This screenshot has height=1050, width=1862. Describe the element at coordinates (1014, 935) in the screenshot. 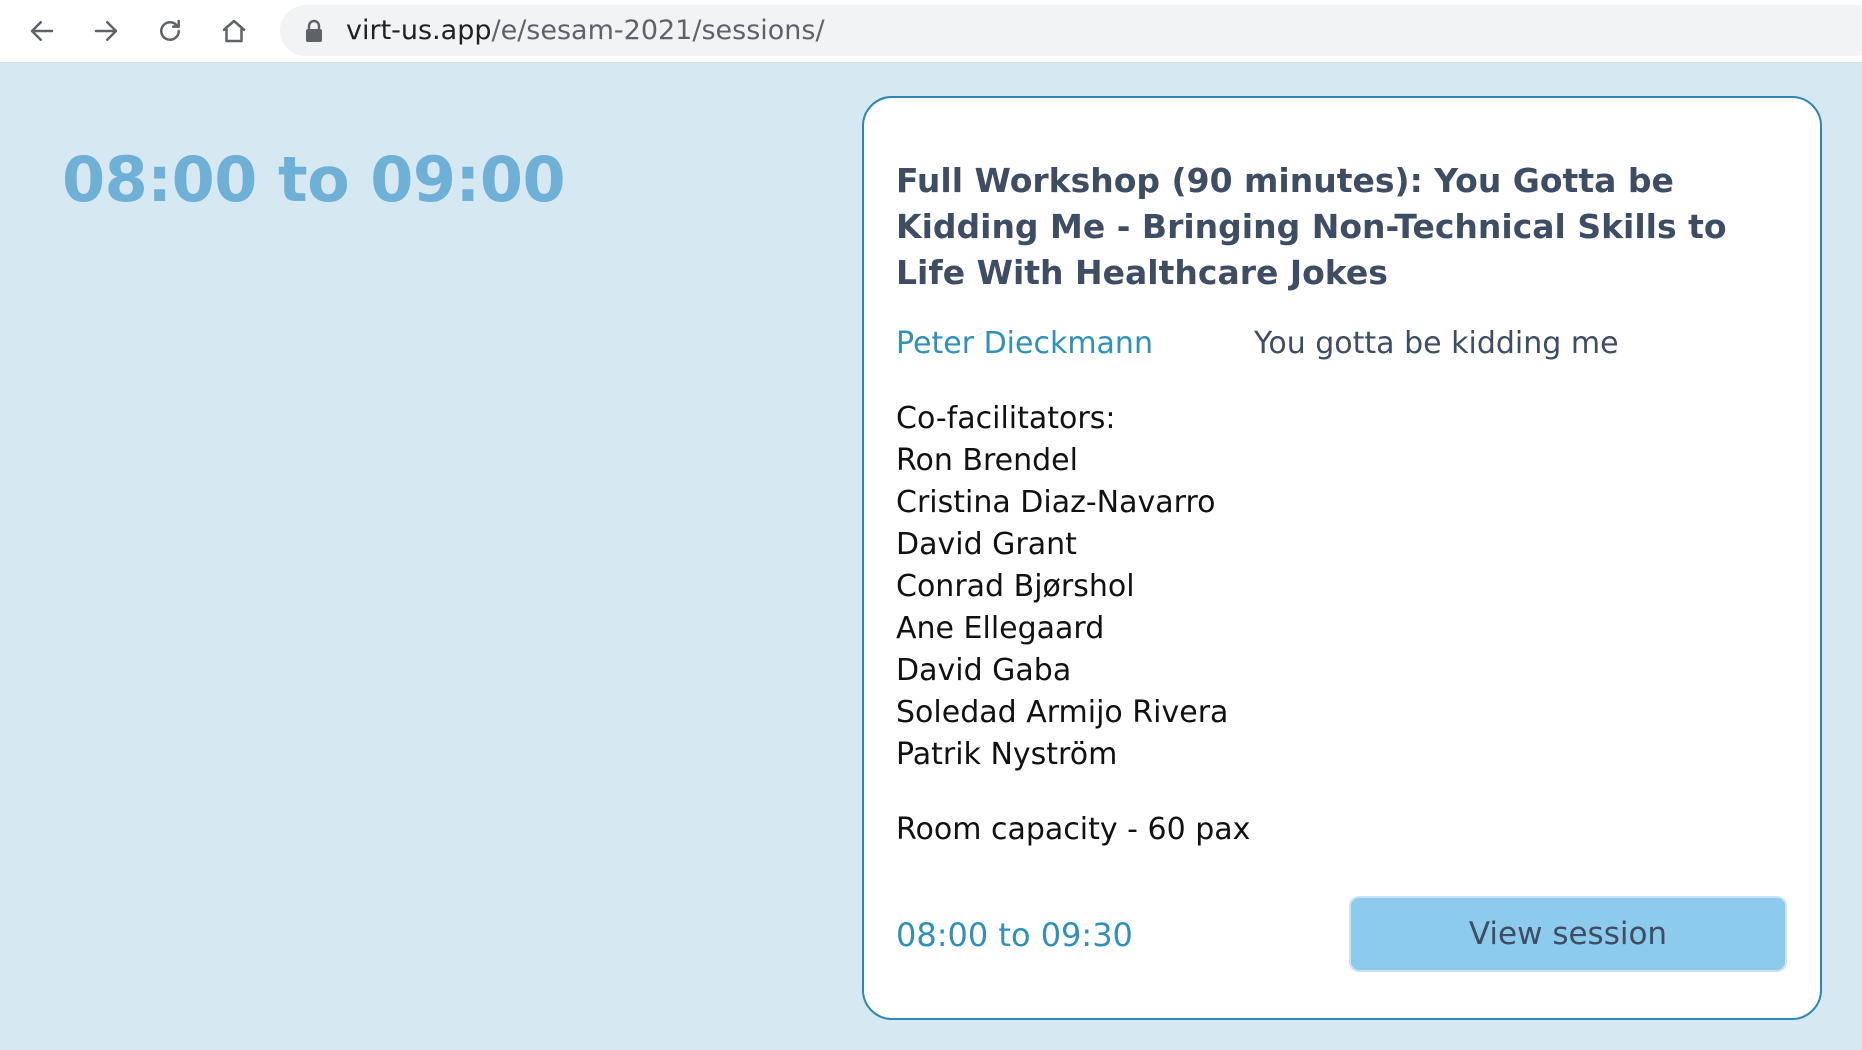

I see `session-time: 08:00 to 09:30` at that location.